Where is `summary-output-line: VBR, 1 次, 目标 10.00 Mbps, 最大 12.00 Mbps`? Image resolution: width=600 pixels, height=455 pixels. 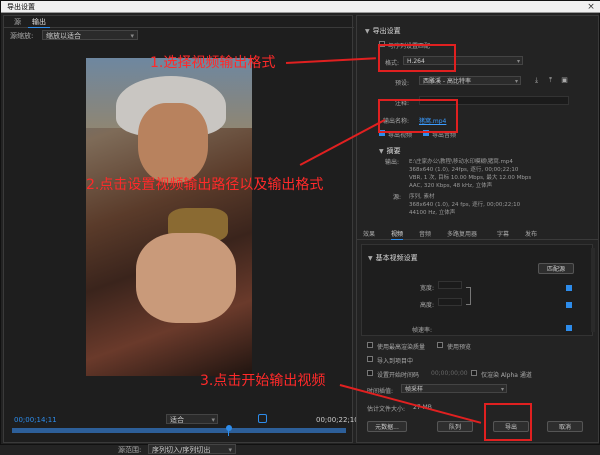
summary-output-line: VBR, 1 次, 目标 10.00 Mbps, 最大 12.00 Mbps is located at coordinates (470, 178).